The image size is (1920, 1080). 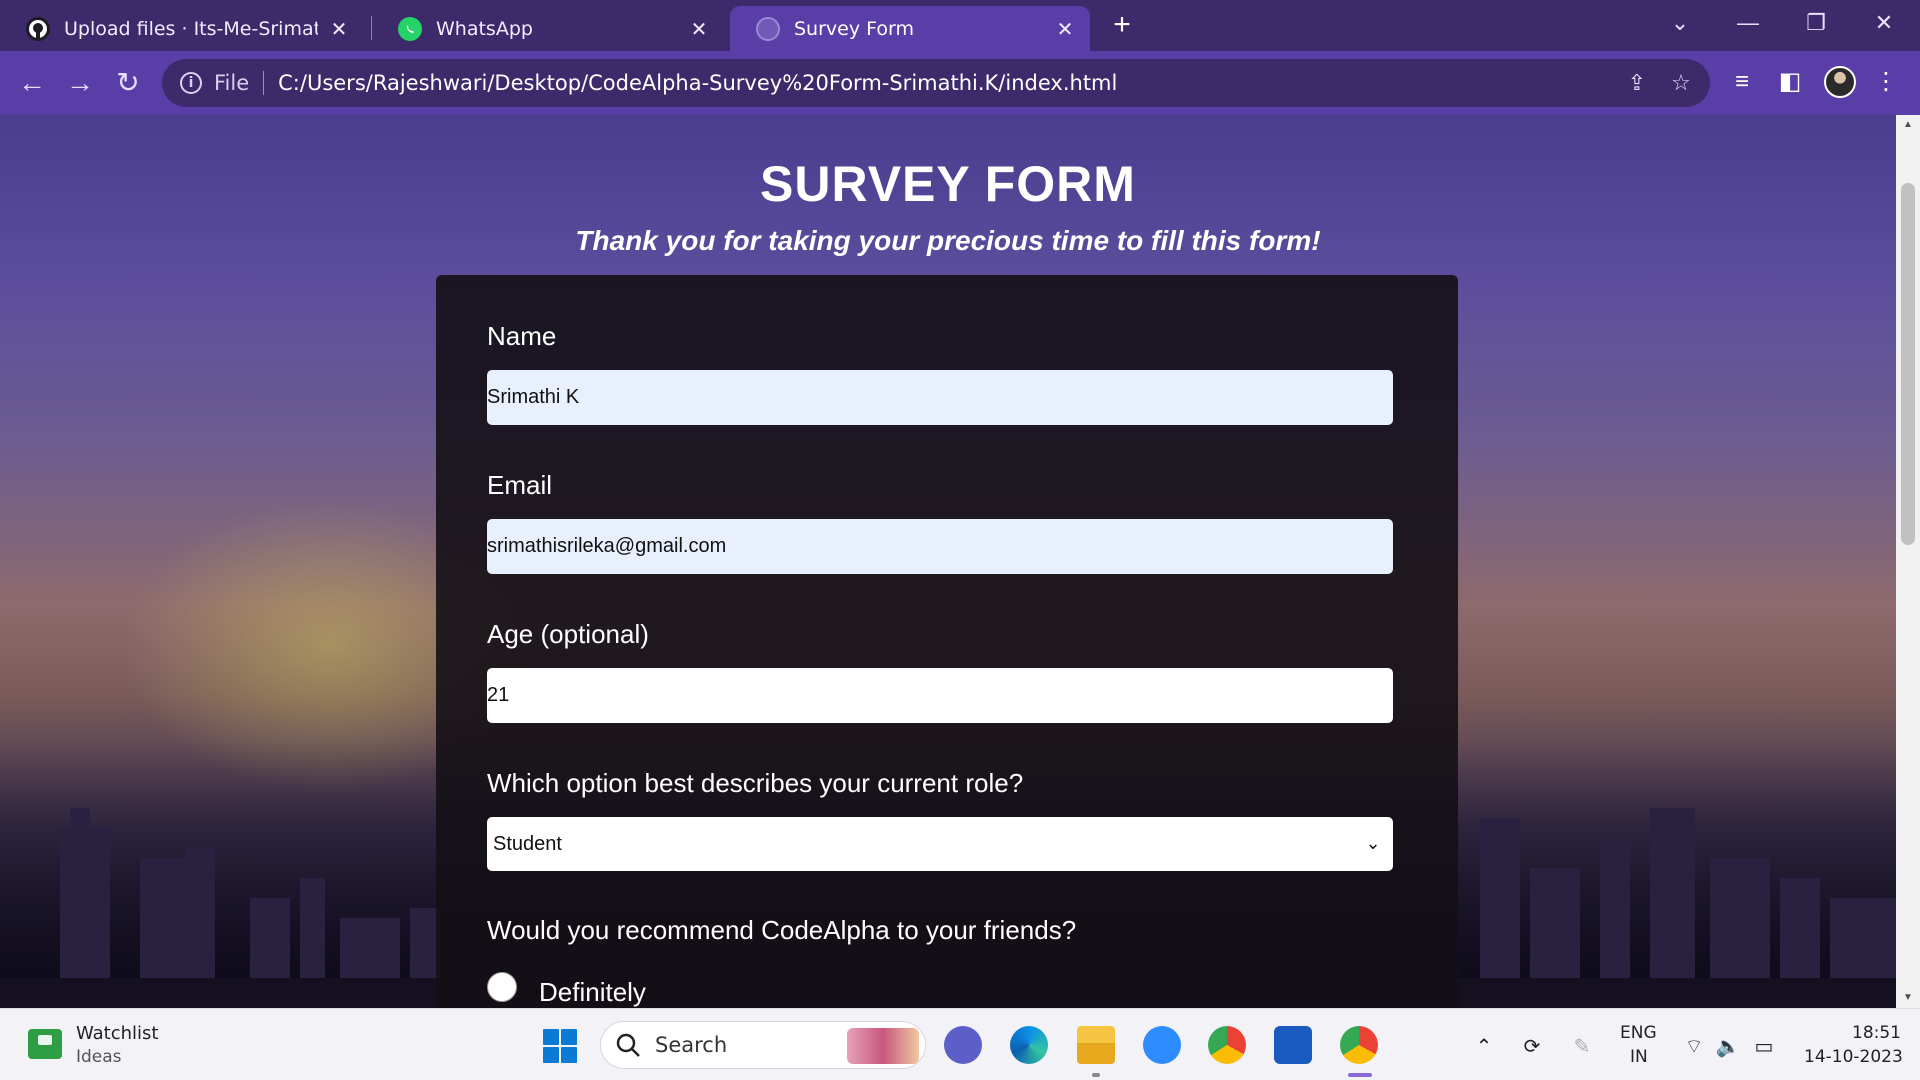 What do you see at coordinates (1694, 1047) in the screenshot?
I see `wifi-icon: ⌔` at bounding box center [1694, 1047].